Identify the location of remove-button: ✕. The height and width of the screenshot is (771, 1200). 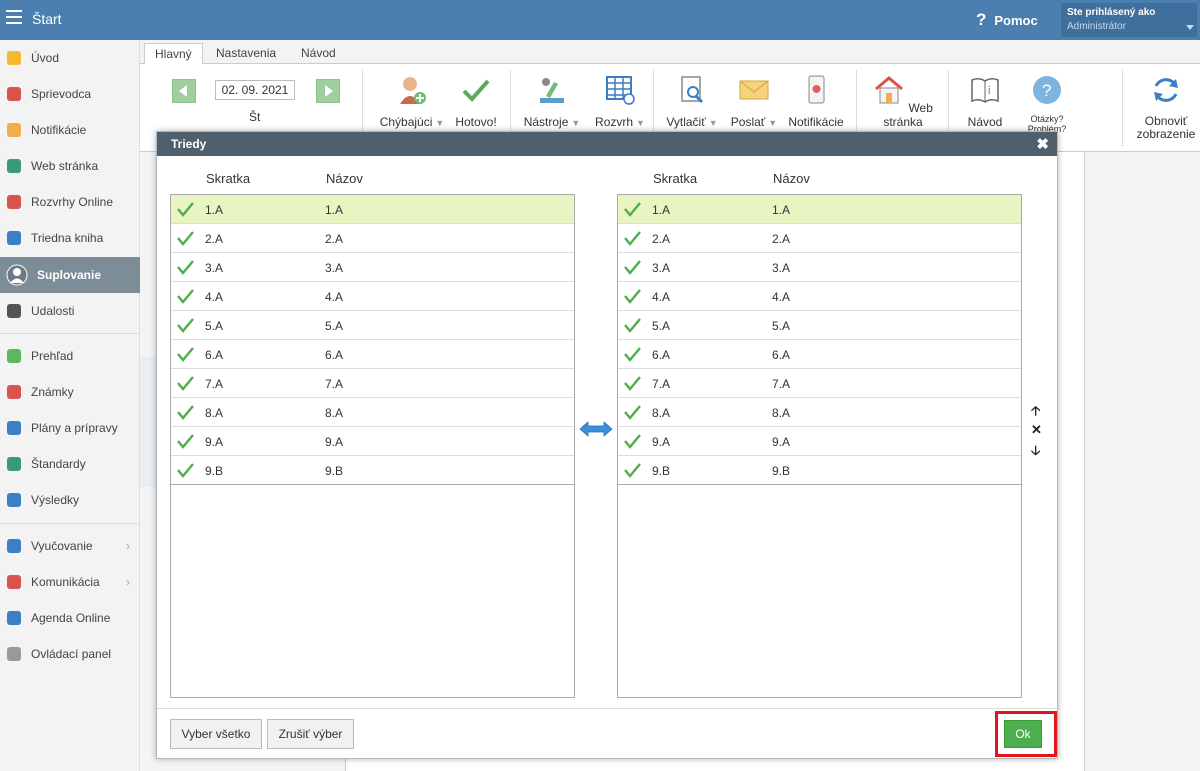
(1036, 430).